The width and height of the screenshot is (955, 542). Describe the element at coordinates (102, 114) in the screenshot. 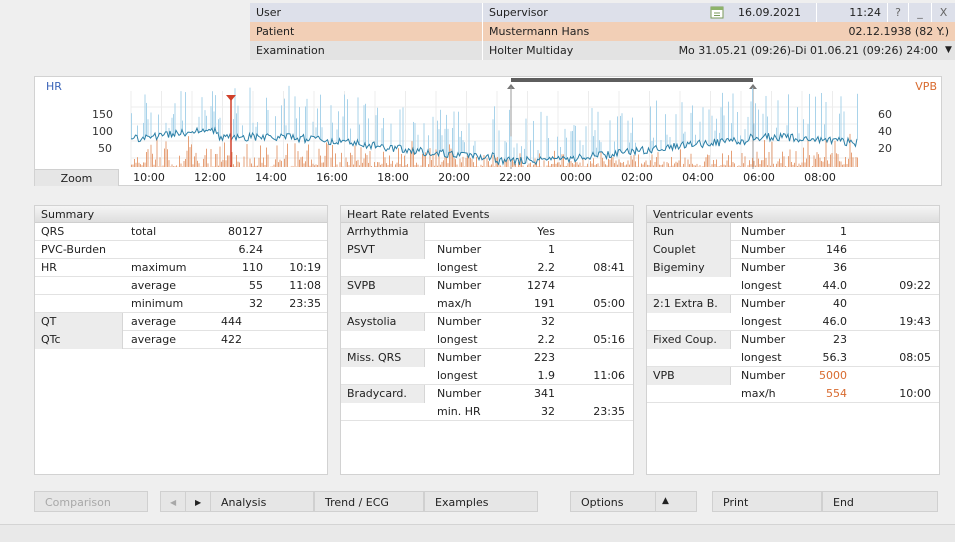

I see `hr-tick-label: 150` at that location.